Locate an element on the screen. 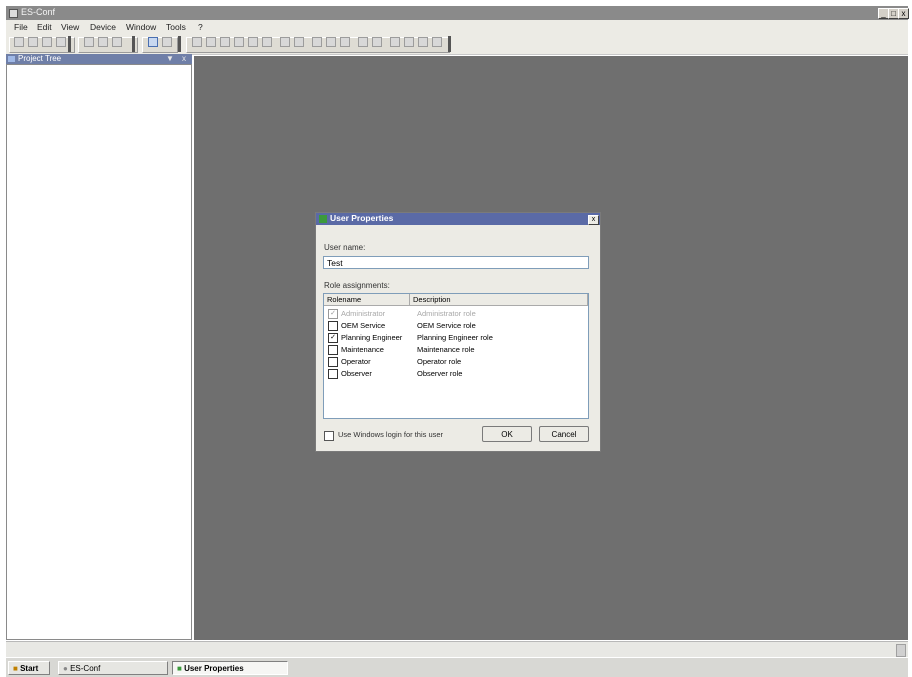 The image size is (912, 677). windows-login-checkbox is located at coordinates (329, 436).